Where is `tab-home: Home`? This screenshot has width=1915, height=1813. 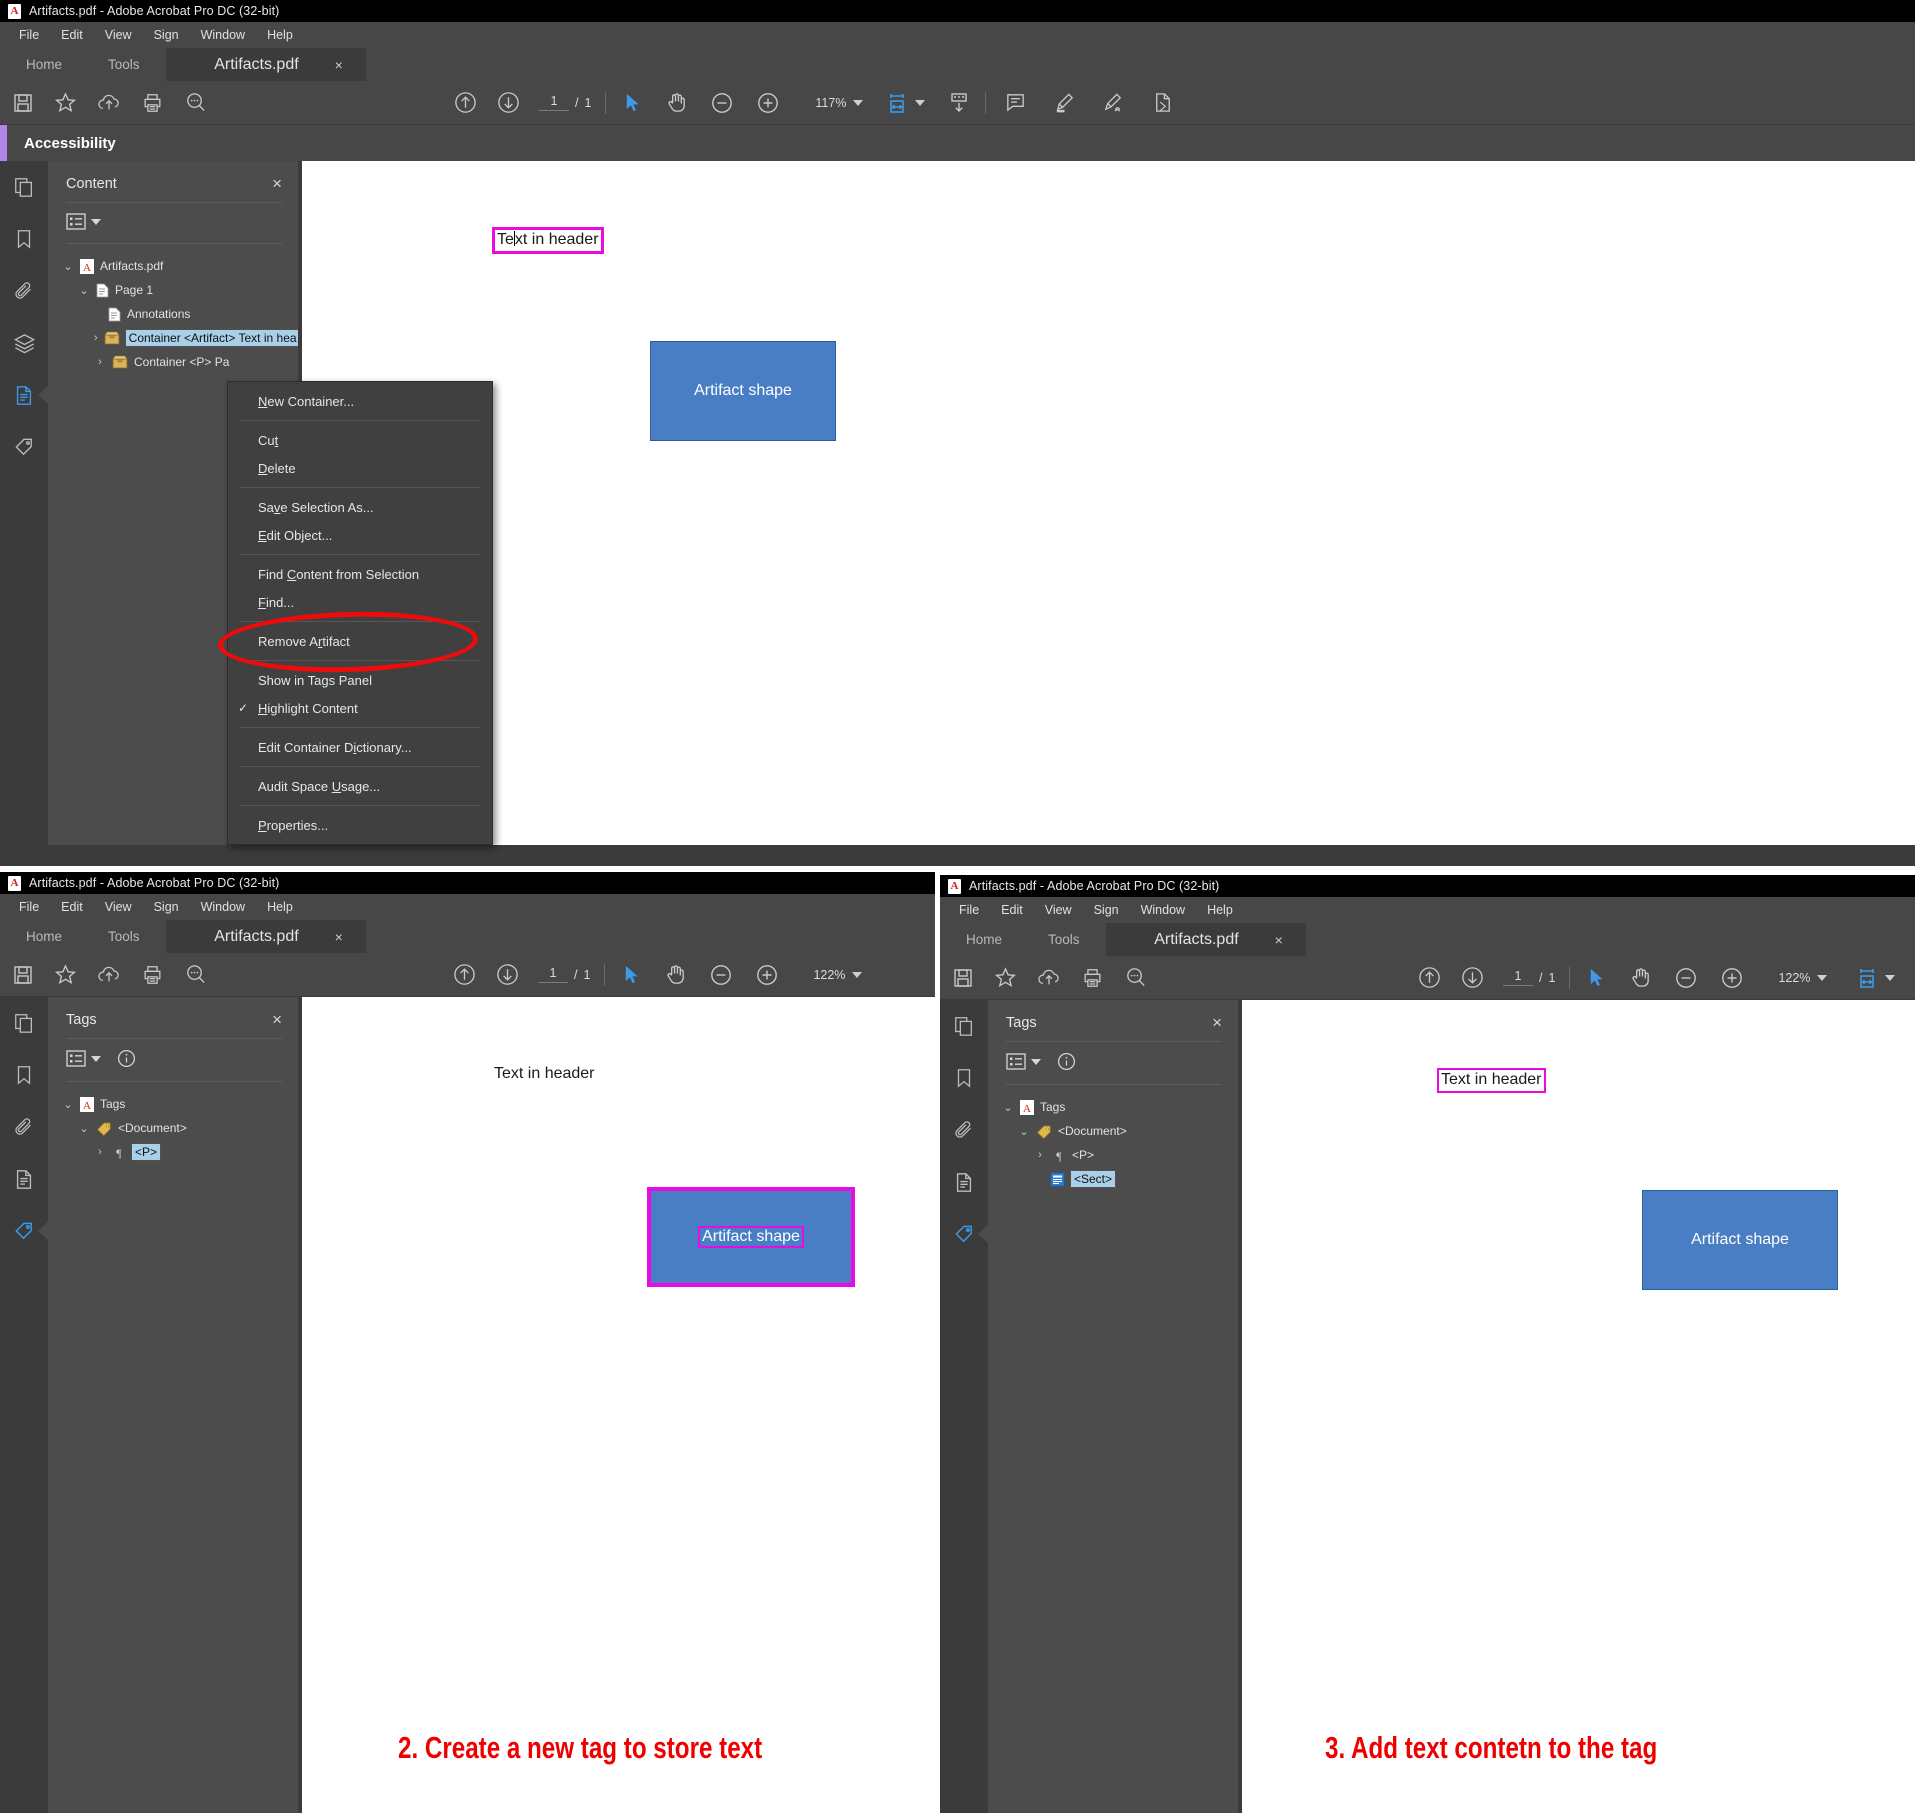
tab-home: Home is located at coordinates (41, 64).